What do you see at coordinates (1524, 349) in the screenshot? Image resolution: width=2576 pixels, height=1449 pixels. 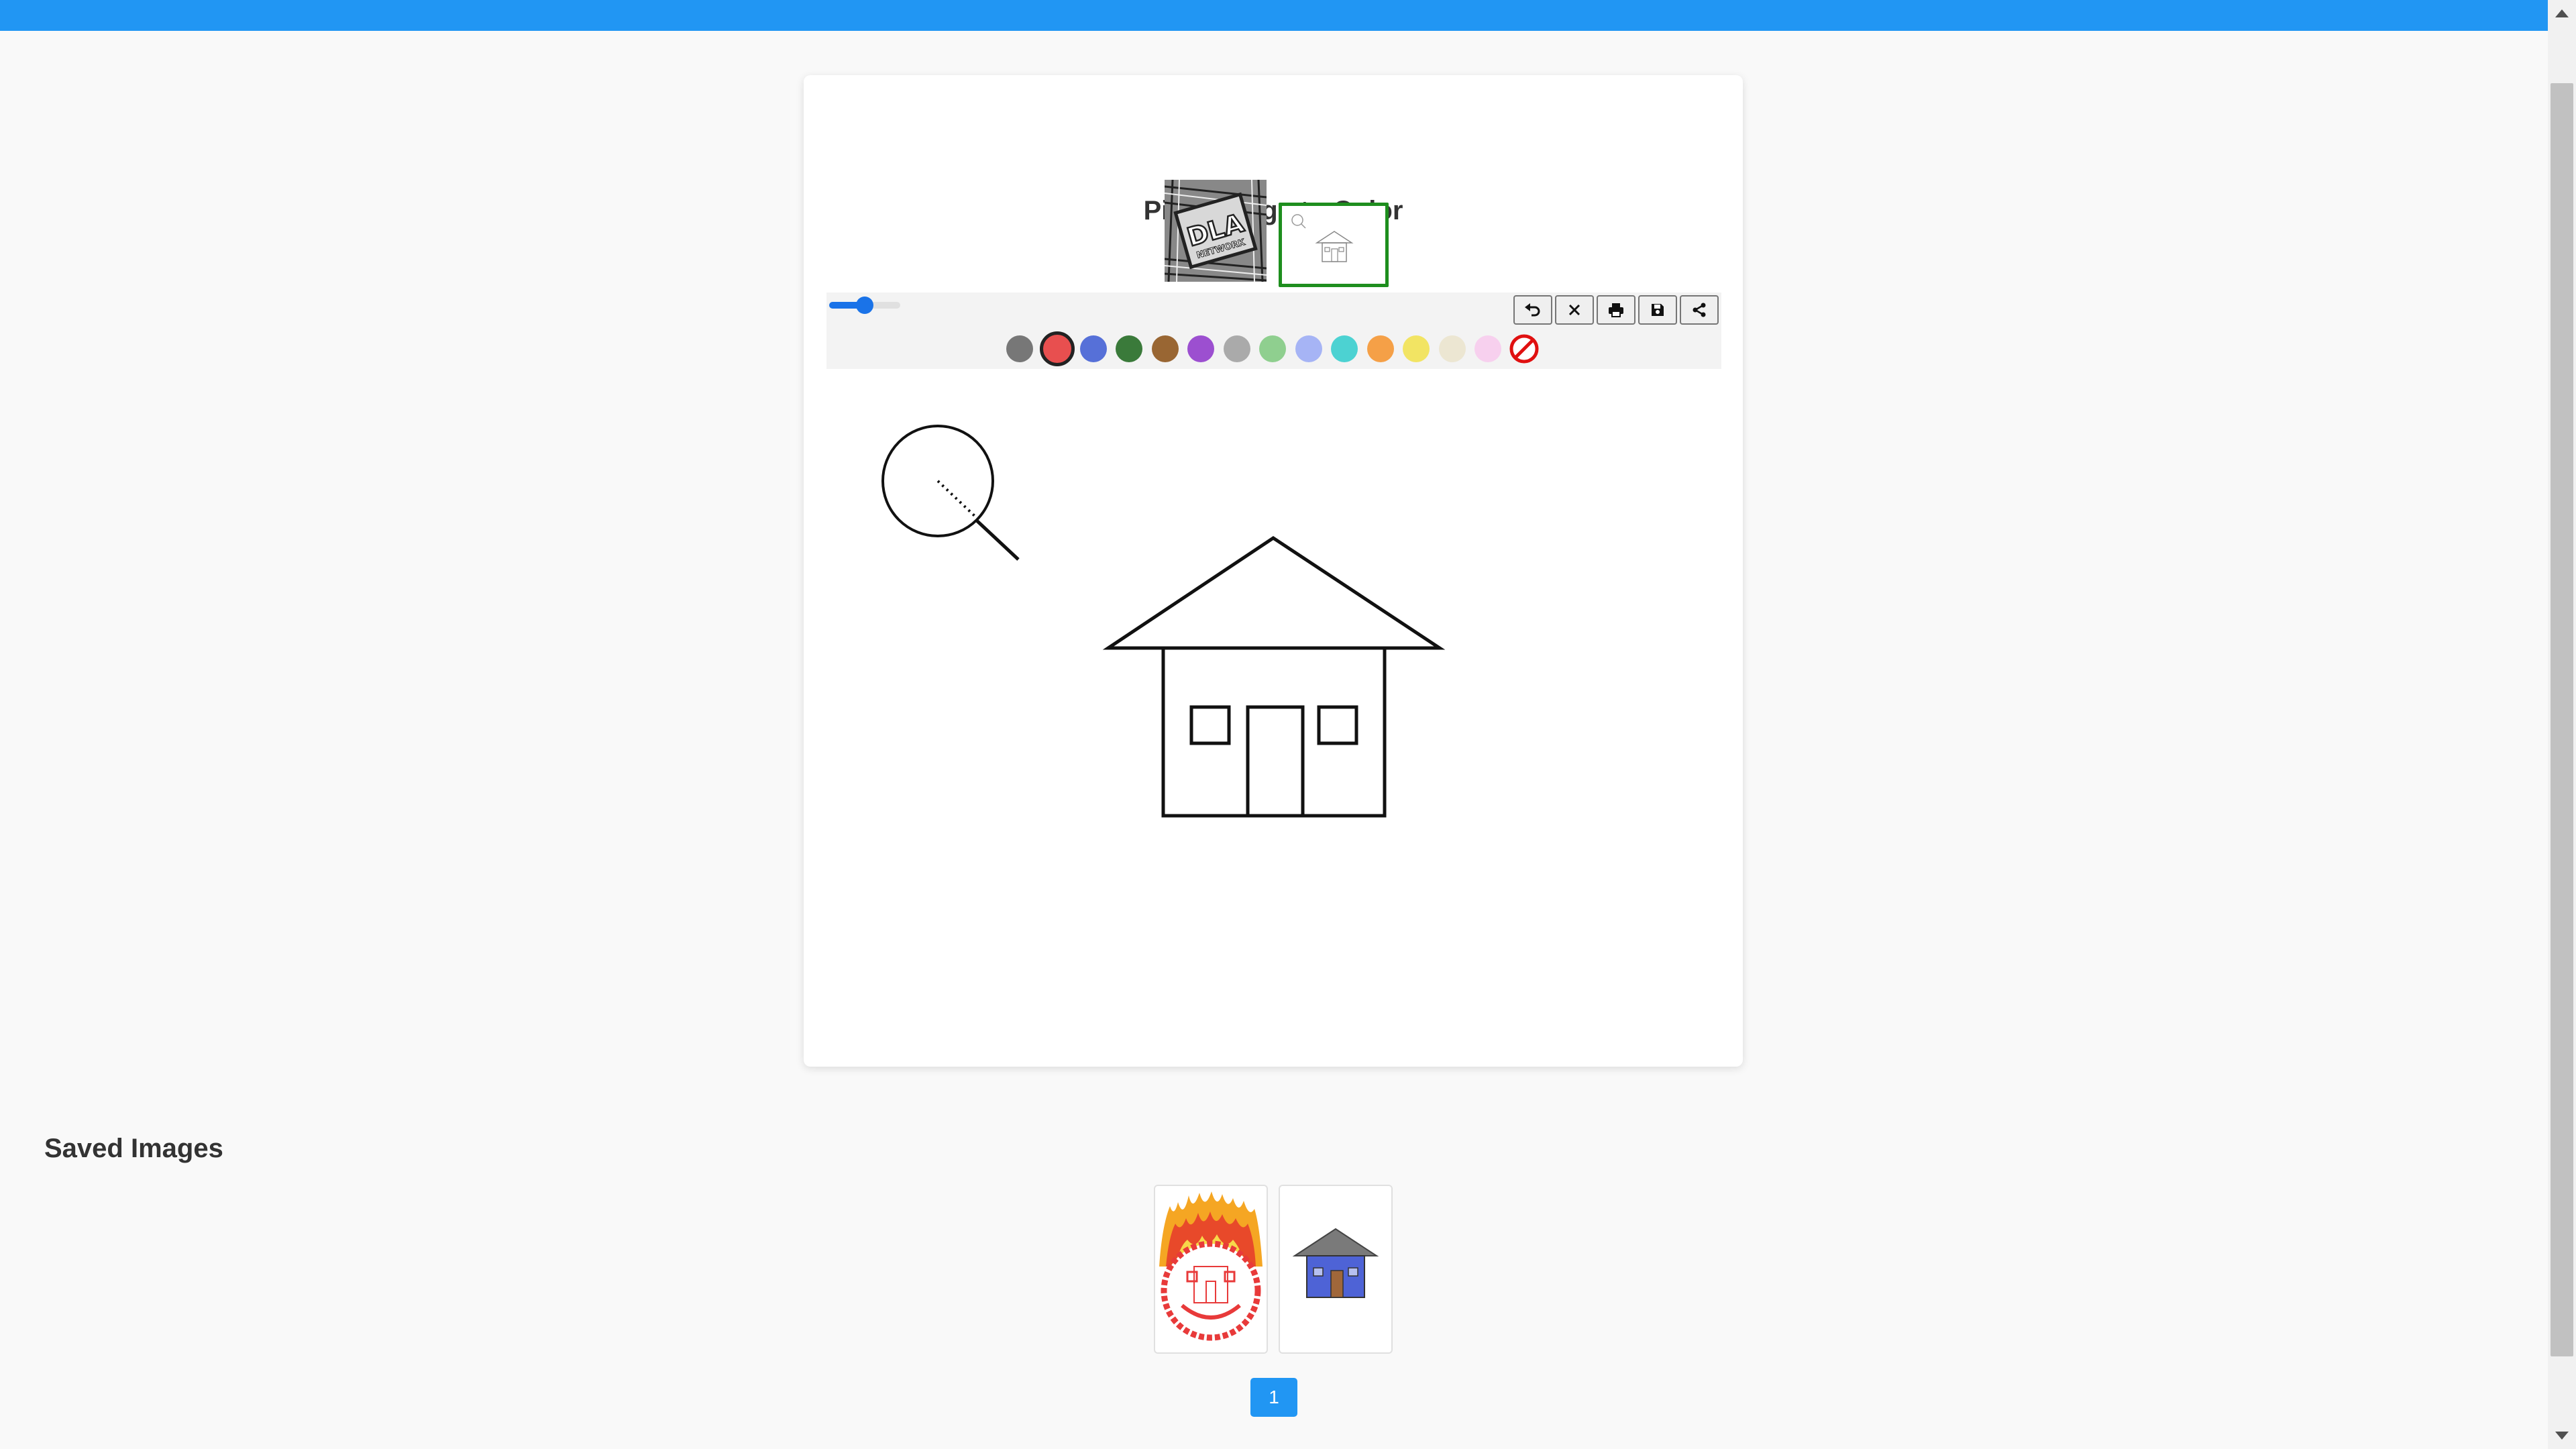 I see `no-color-icon` at bounding box center [1524, 349].